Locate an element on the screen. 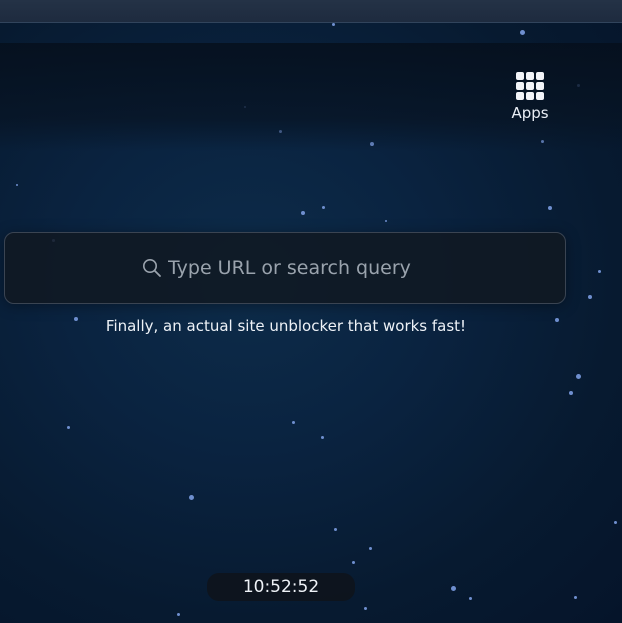 This screenshot has width=622, height=623. apps-grid-icon is located at coordinates (530, 86).